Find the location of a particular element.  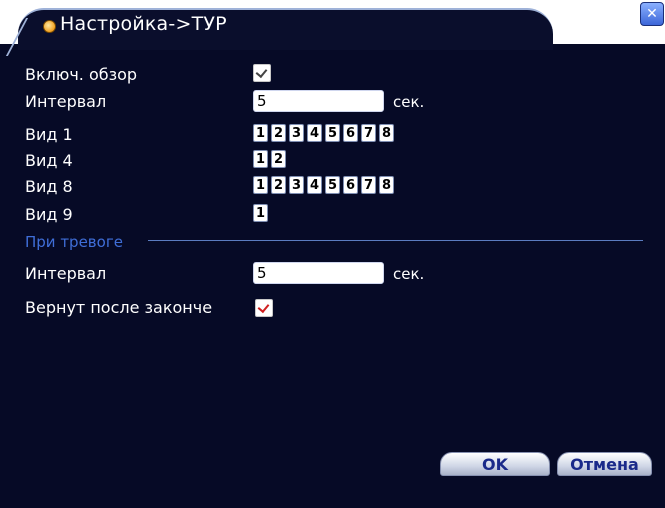

interval-unit: сек. is located at coordinates (409, 102).